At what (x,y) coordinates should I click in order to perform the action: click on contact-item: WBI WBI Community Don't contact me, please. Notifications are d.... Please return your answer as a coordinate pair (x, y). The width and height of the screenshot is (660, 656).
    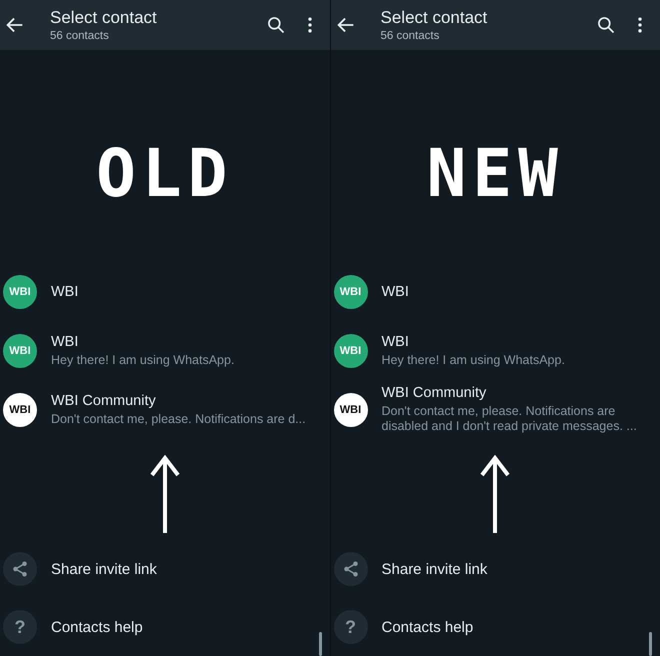
    Looking at the image, I should click on (165, 409).